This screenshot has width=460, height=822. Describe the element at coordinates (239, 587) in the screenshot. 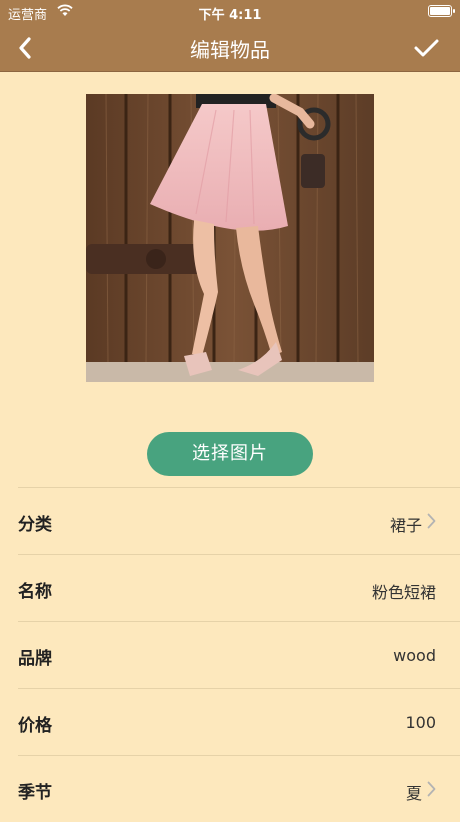

I see `field-name: 名称 粉色短裙` at that location.